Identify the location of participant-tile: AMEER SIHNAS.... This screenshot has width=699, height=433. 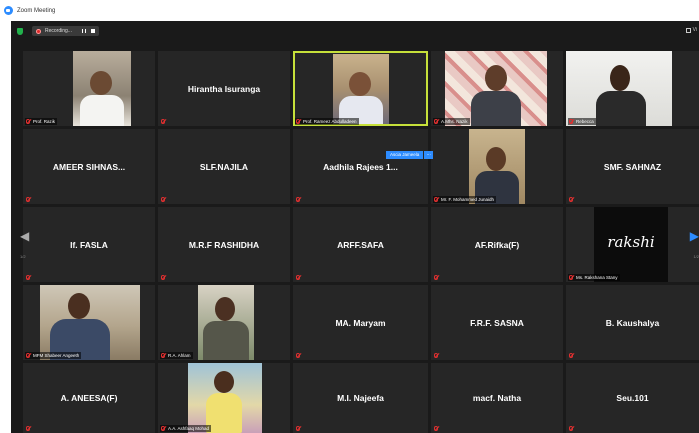
(89, 166).